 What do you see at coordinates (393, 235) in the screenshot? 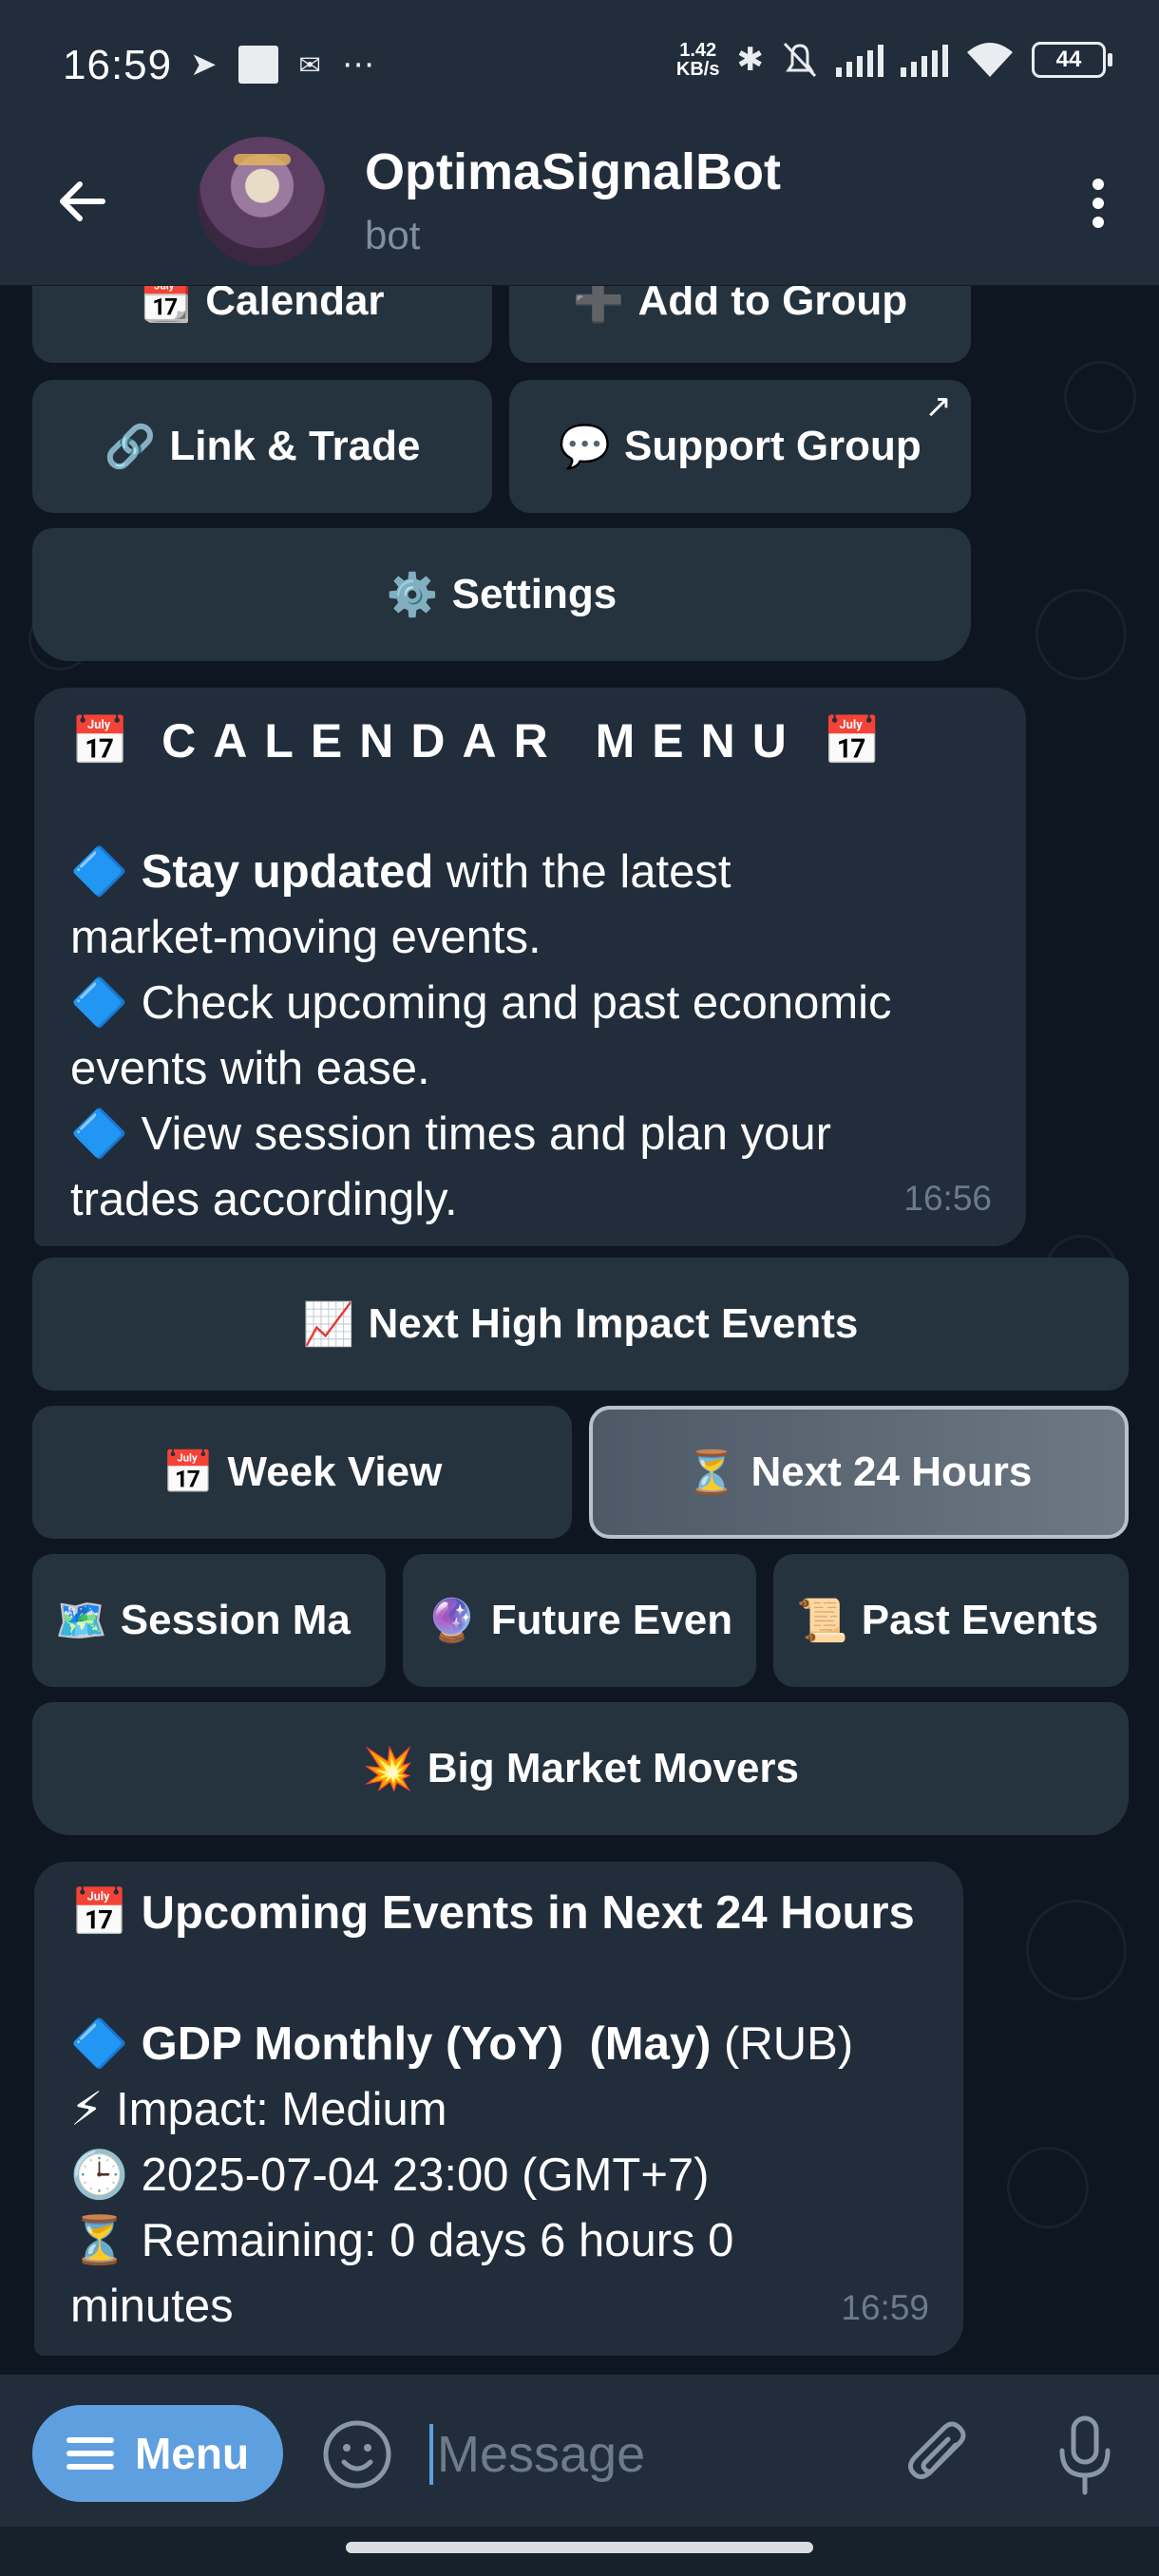
I see `chat-subtitle: bot` at bounding box center [393, 235].